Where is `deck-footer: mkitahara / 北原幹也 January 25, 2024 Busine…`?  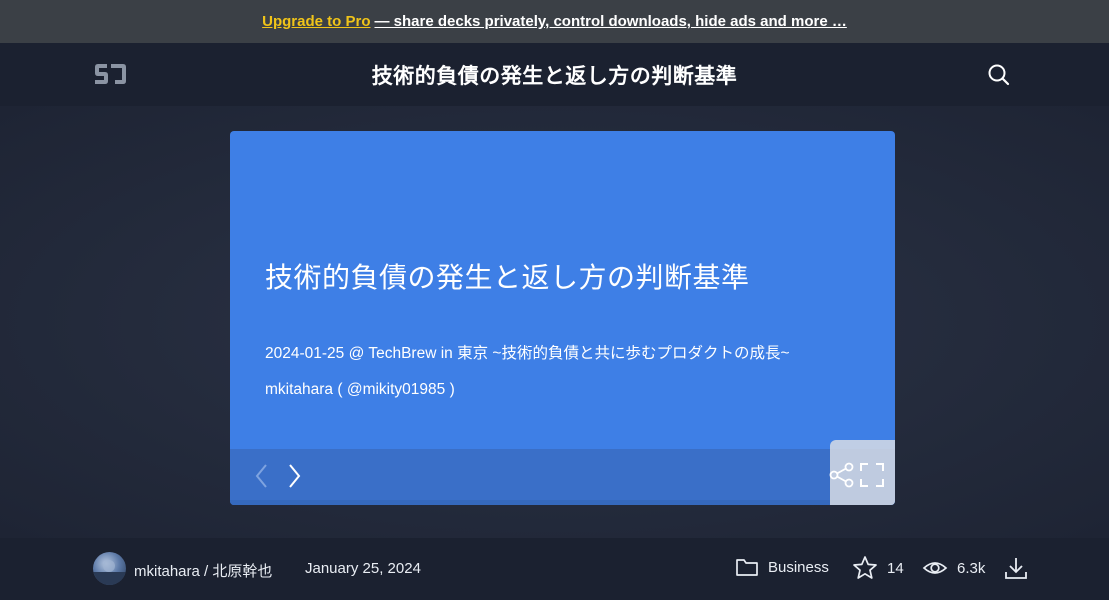 deck-footer: mkitahara / 北原幹也 January 25, 2024 Busine… is located at coordinates (554, 569).